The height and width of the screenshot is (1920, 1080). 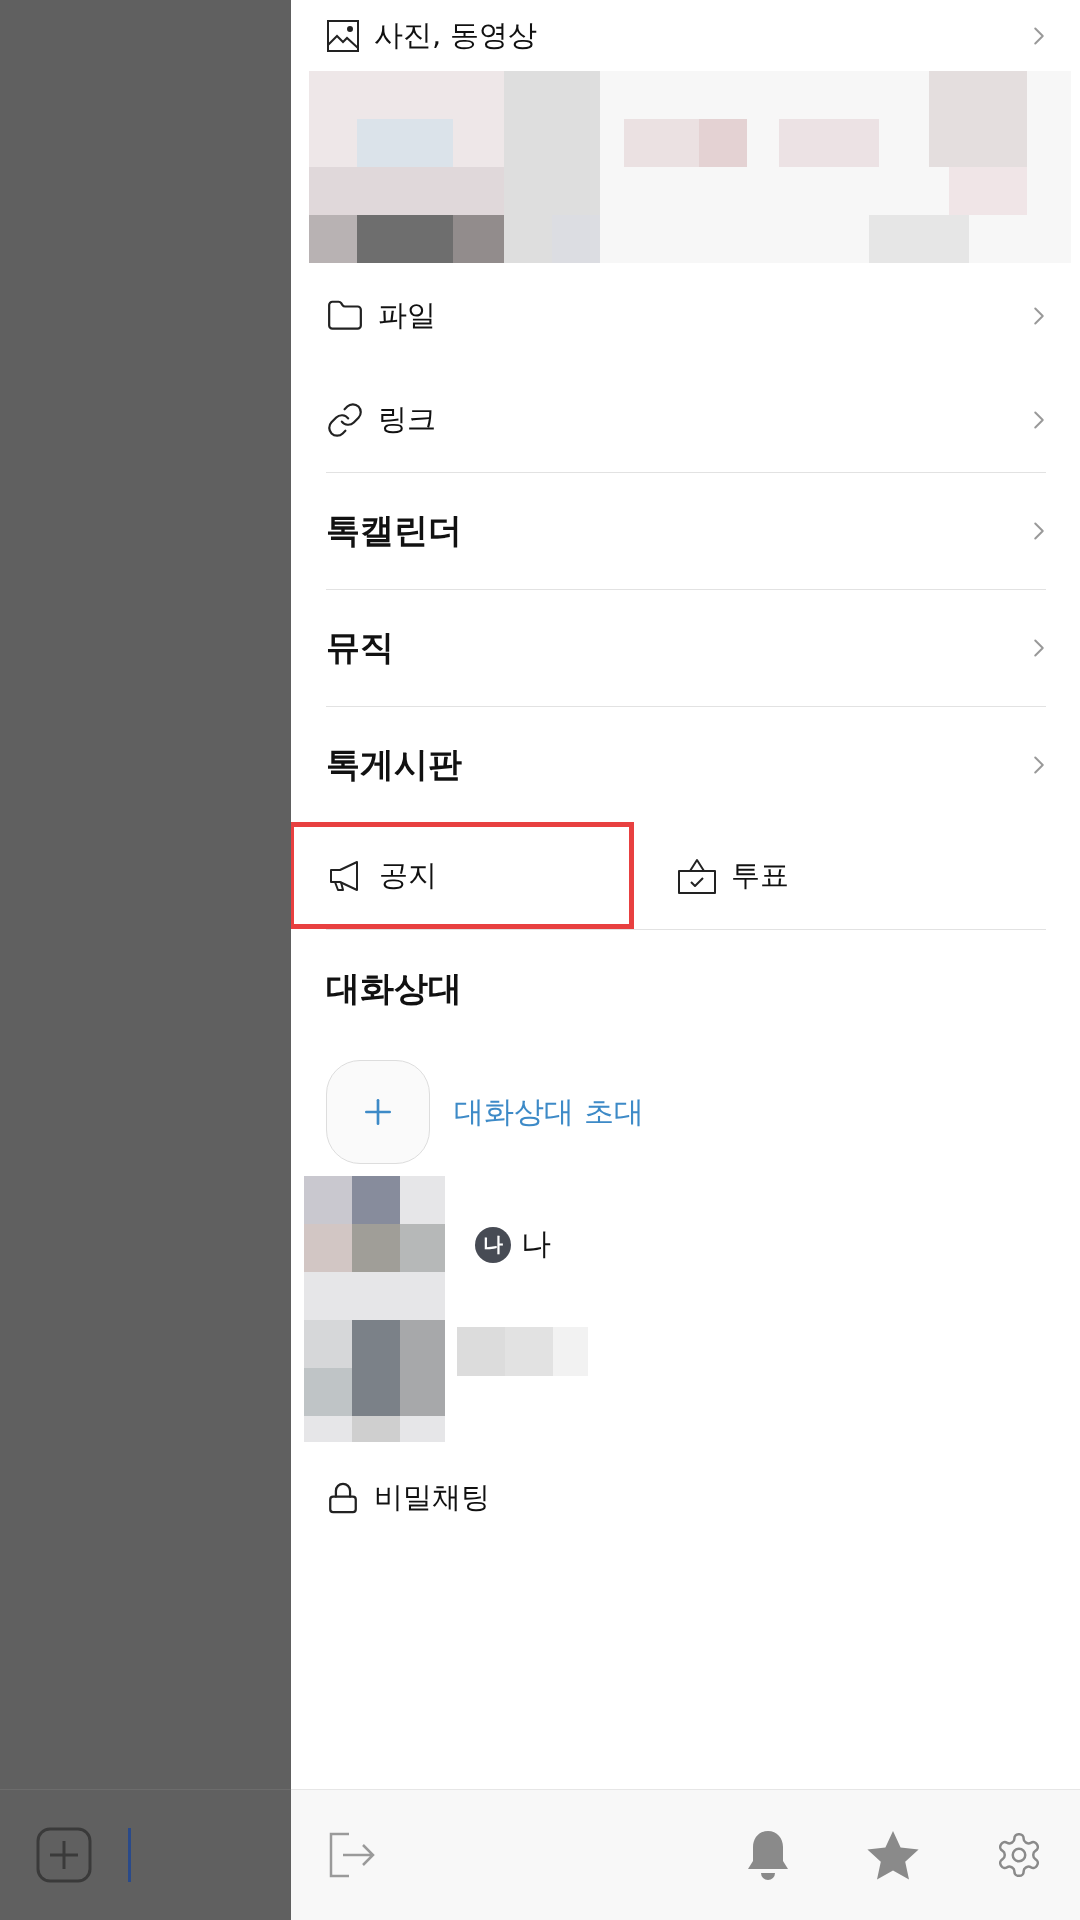 I want to click on vote-item: 투표, so click(x=733, y=875).